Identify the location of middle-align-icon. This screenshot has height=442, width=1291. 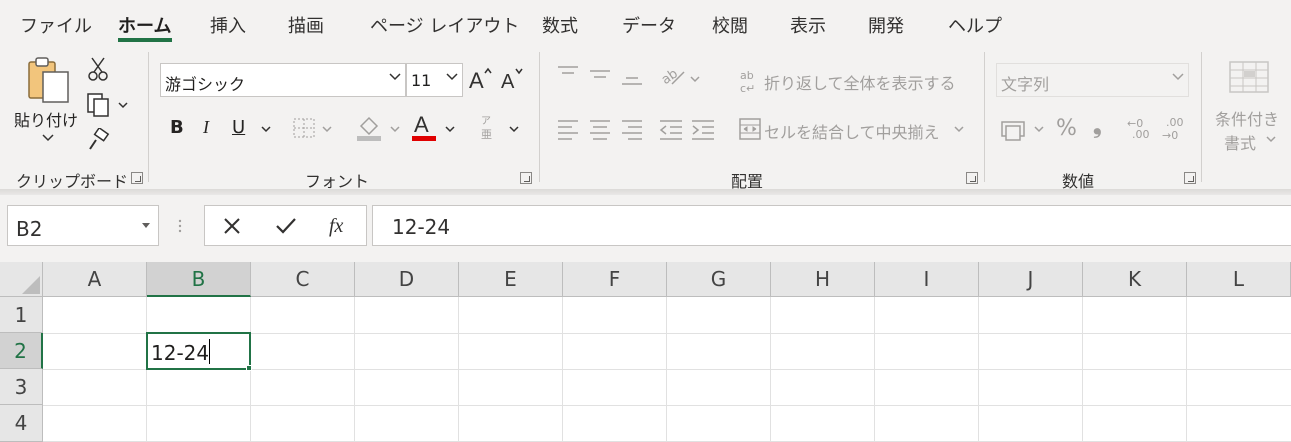
(600, 74).